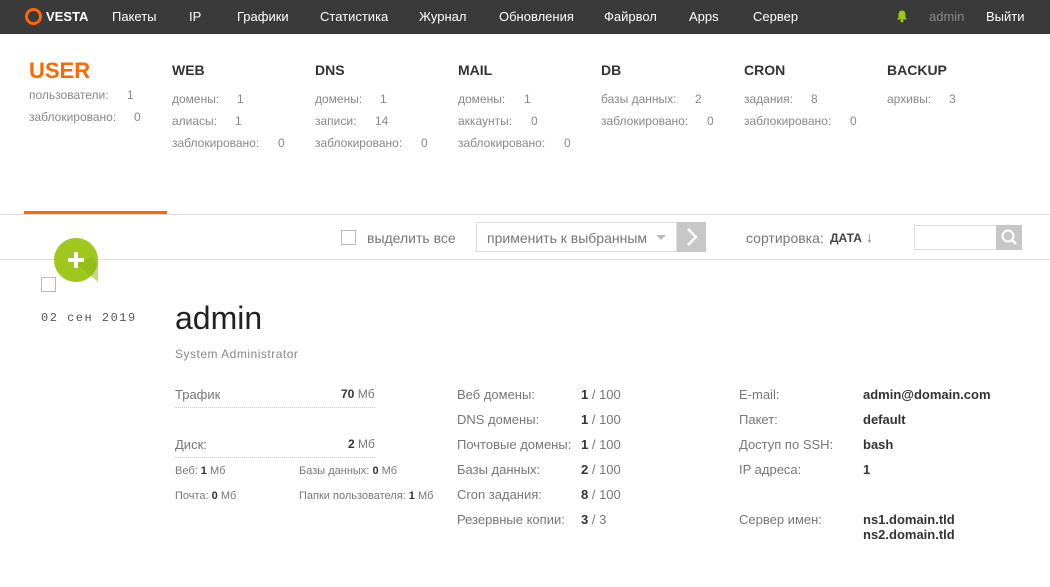 This screenshot has width=1050, height=587. I want to click on nav-graphs: Графики, so click(263, 16).